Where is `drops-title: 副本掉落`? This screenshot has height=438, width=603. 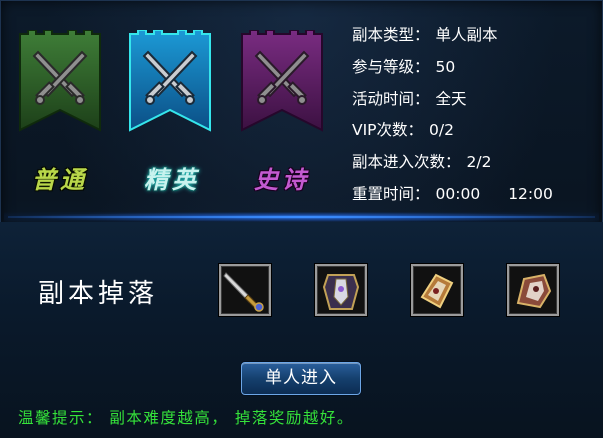 drops-title: 副本掉落 is located at coordinates (98, 294).